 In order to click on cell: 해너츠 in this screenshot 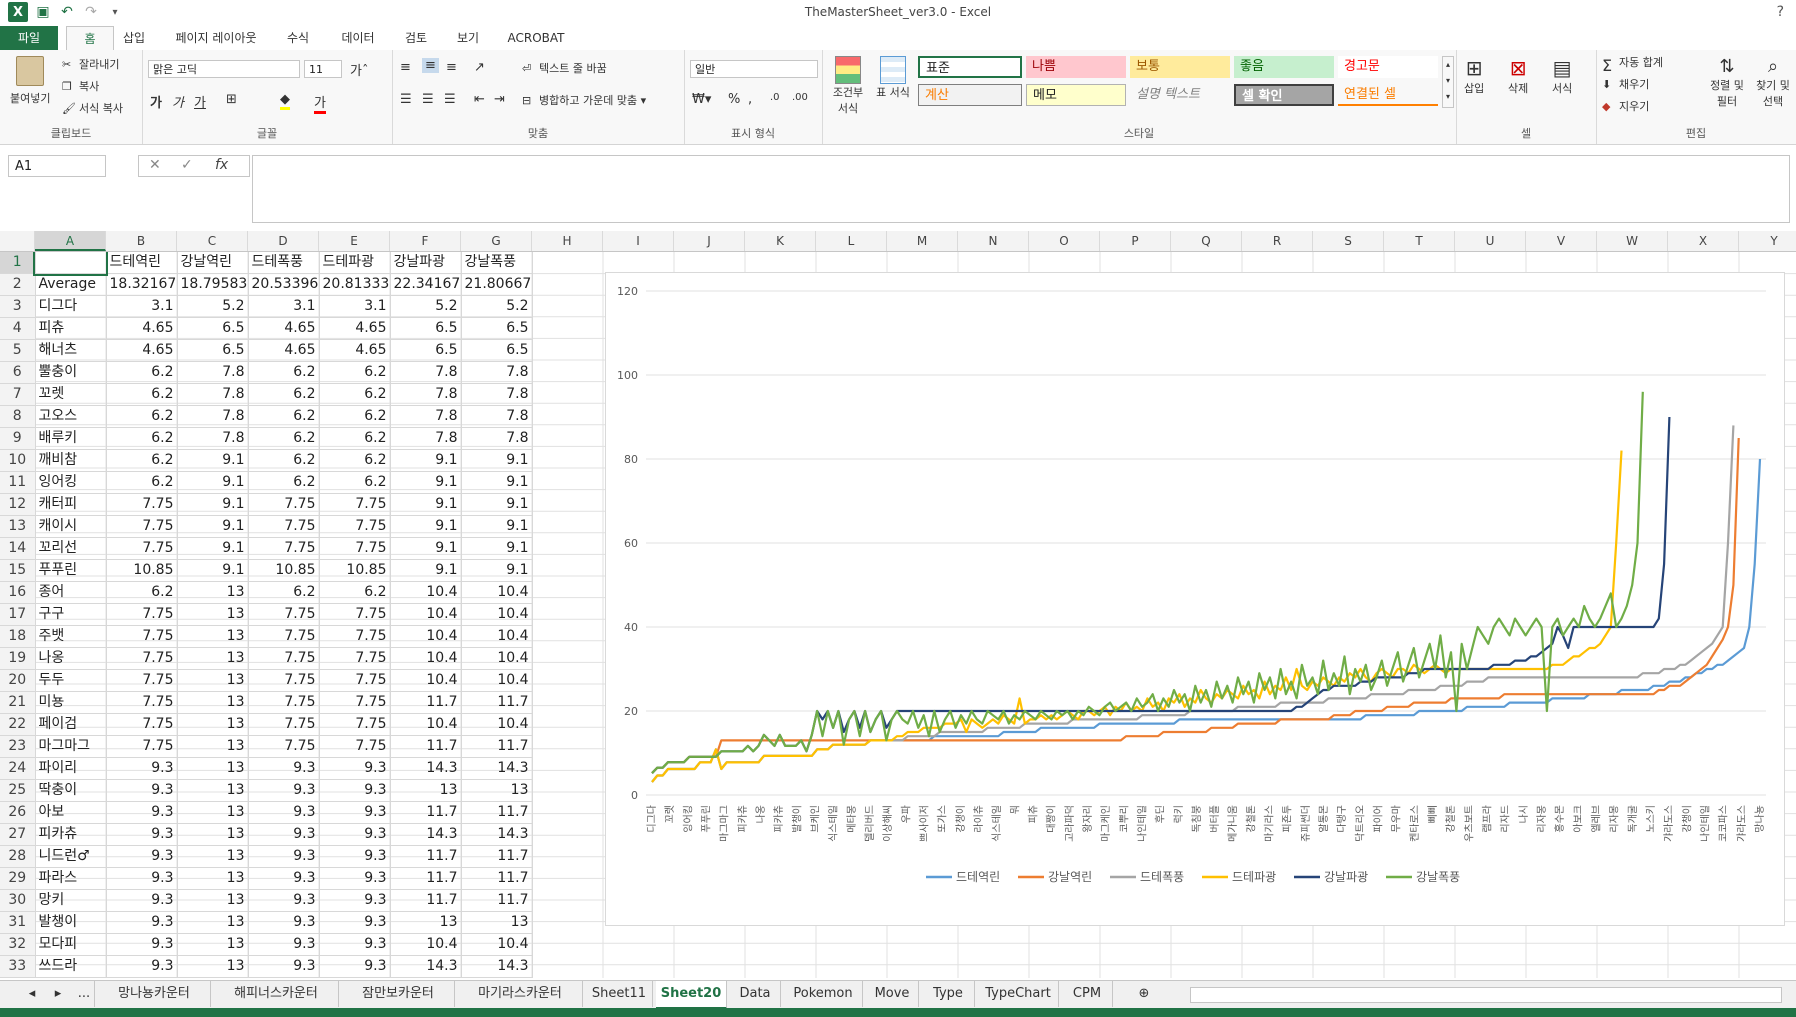, I will do `click(71, 351)`.